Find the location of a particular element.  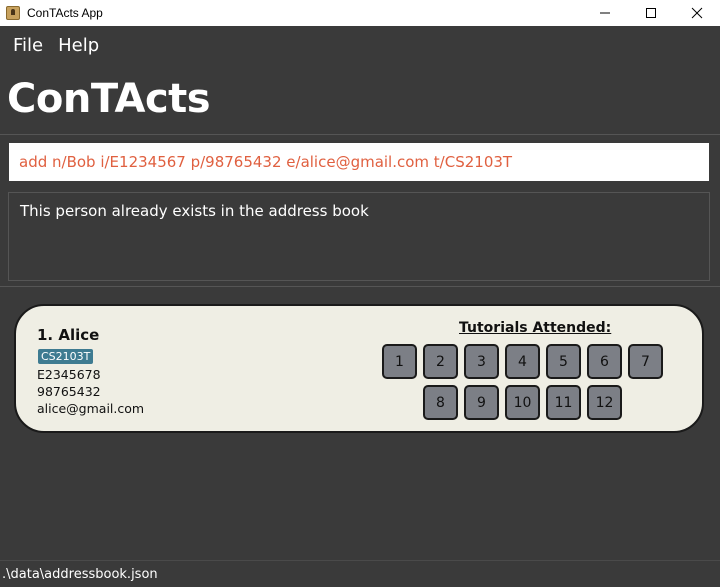

tutorial-box: 6 is located at coordinates (604, 361).